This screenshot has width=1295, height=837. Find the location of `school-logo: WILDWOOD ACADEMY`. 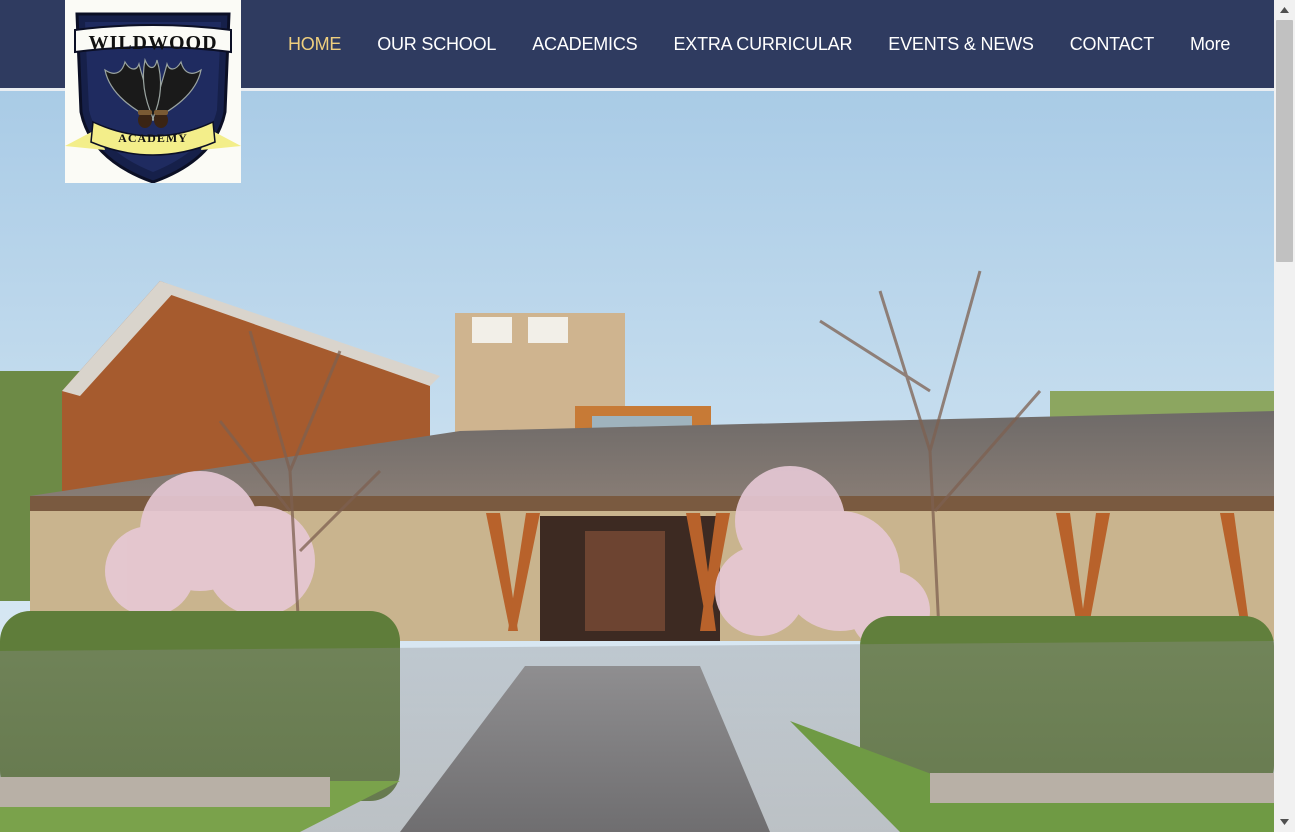

school-logo: WILDWOOD ACADEMY is located at coordinates (153, 92).